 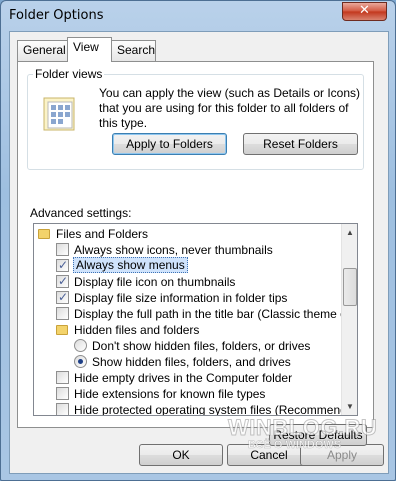 I want to click on scrollbar-thumb, so click(x=350, y=287).